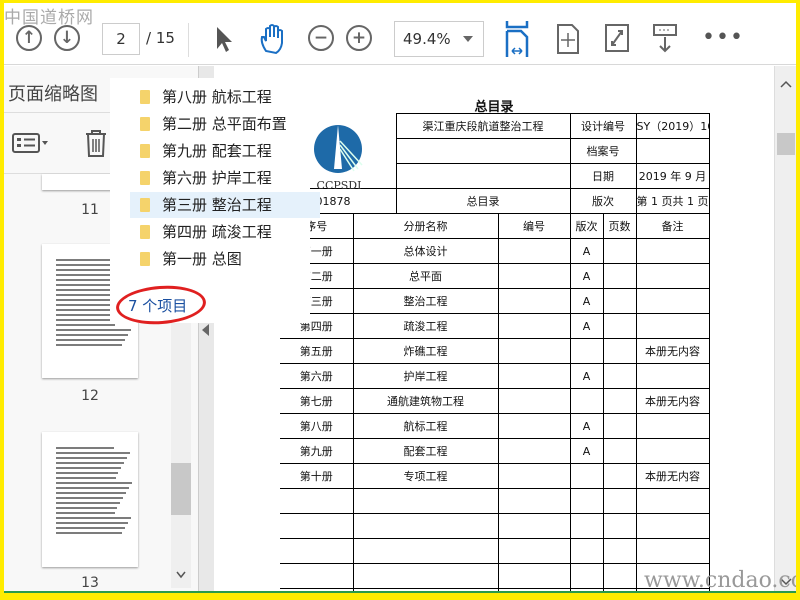  I want to click on version-label: 版次, so click(603, 201).